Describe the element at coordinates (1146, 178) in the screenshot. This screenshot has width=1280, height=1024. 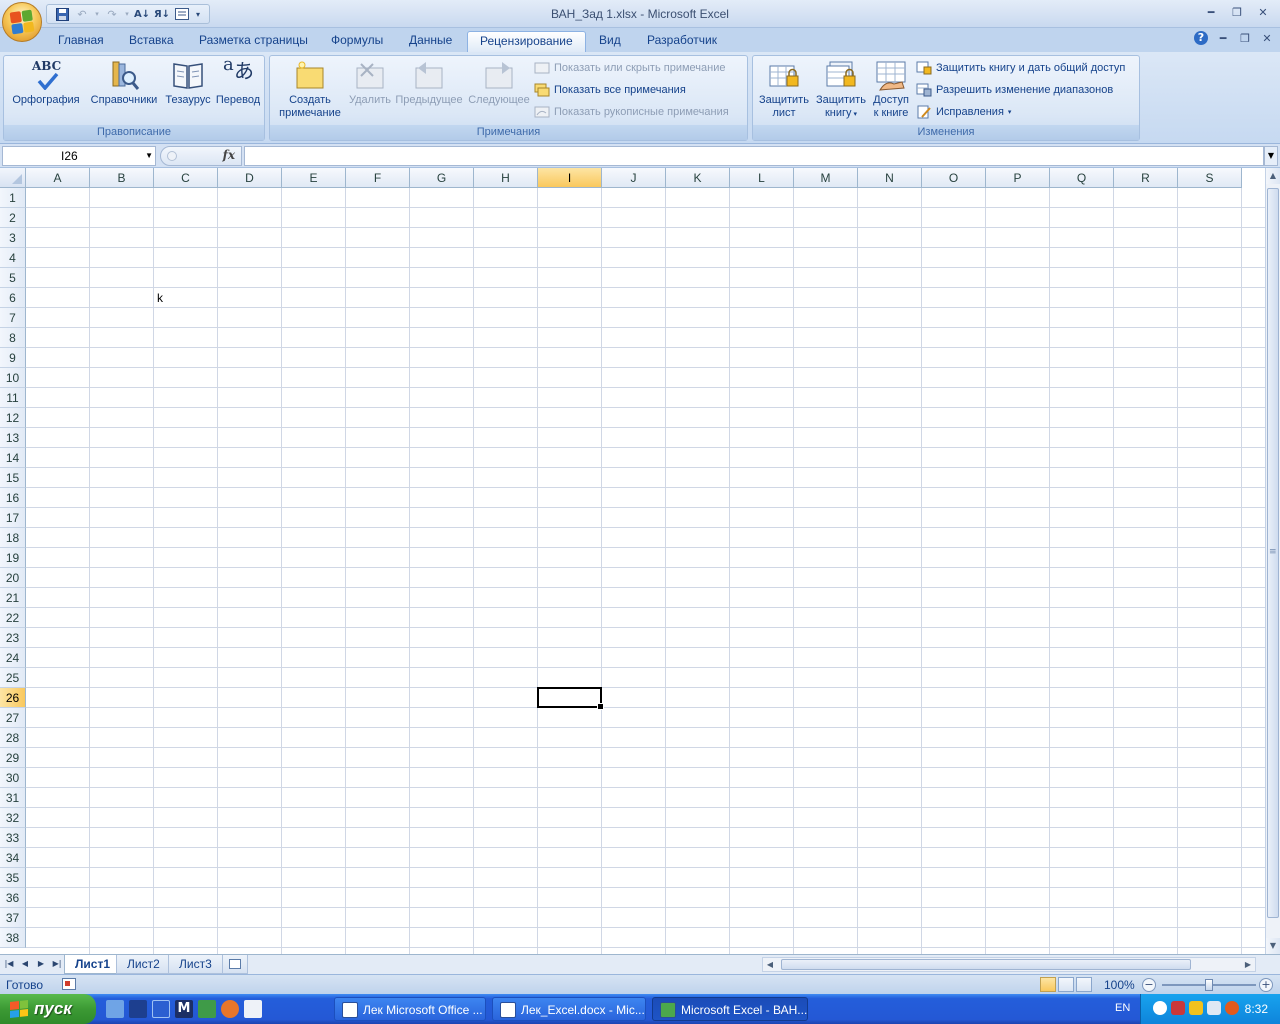
I see `column-header-r: R` at that location.